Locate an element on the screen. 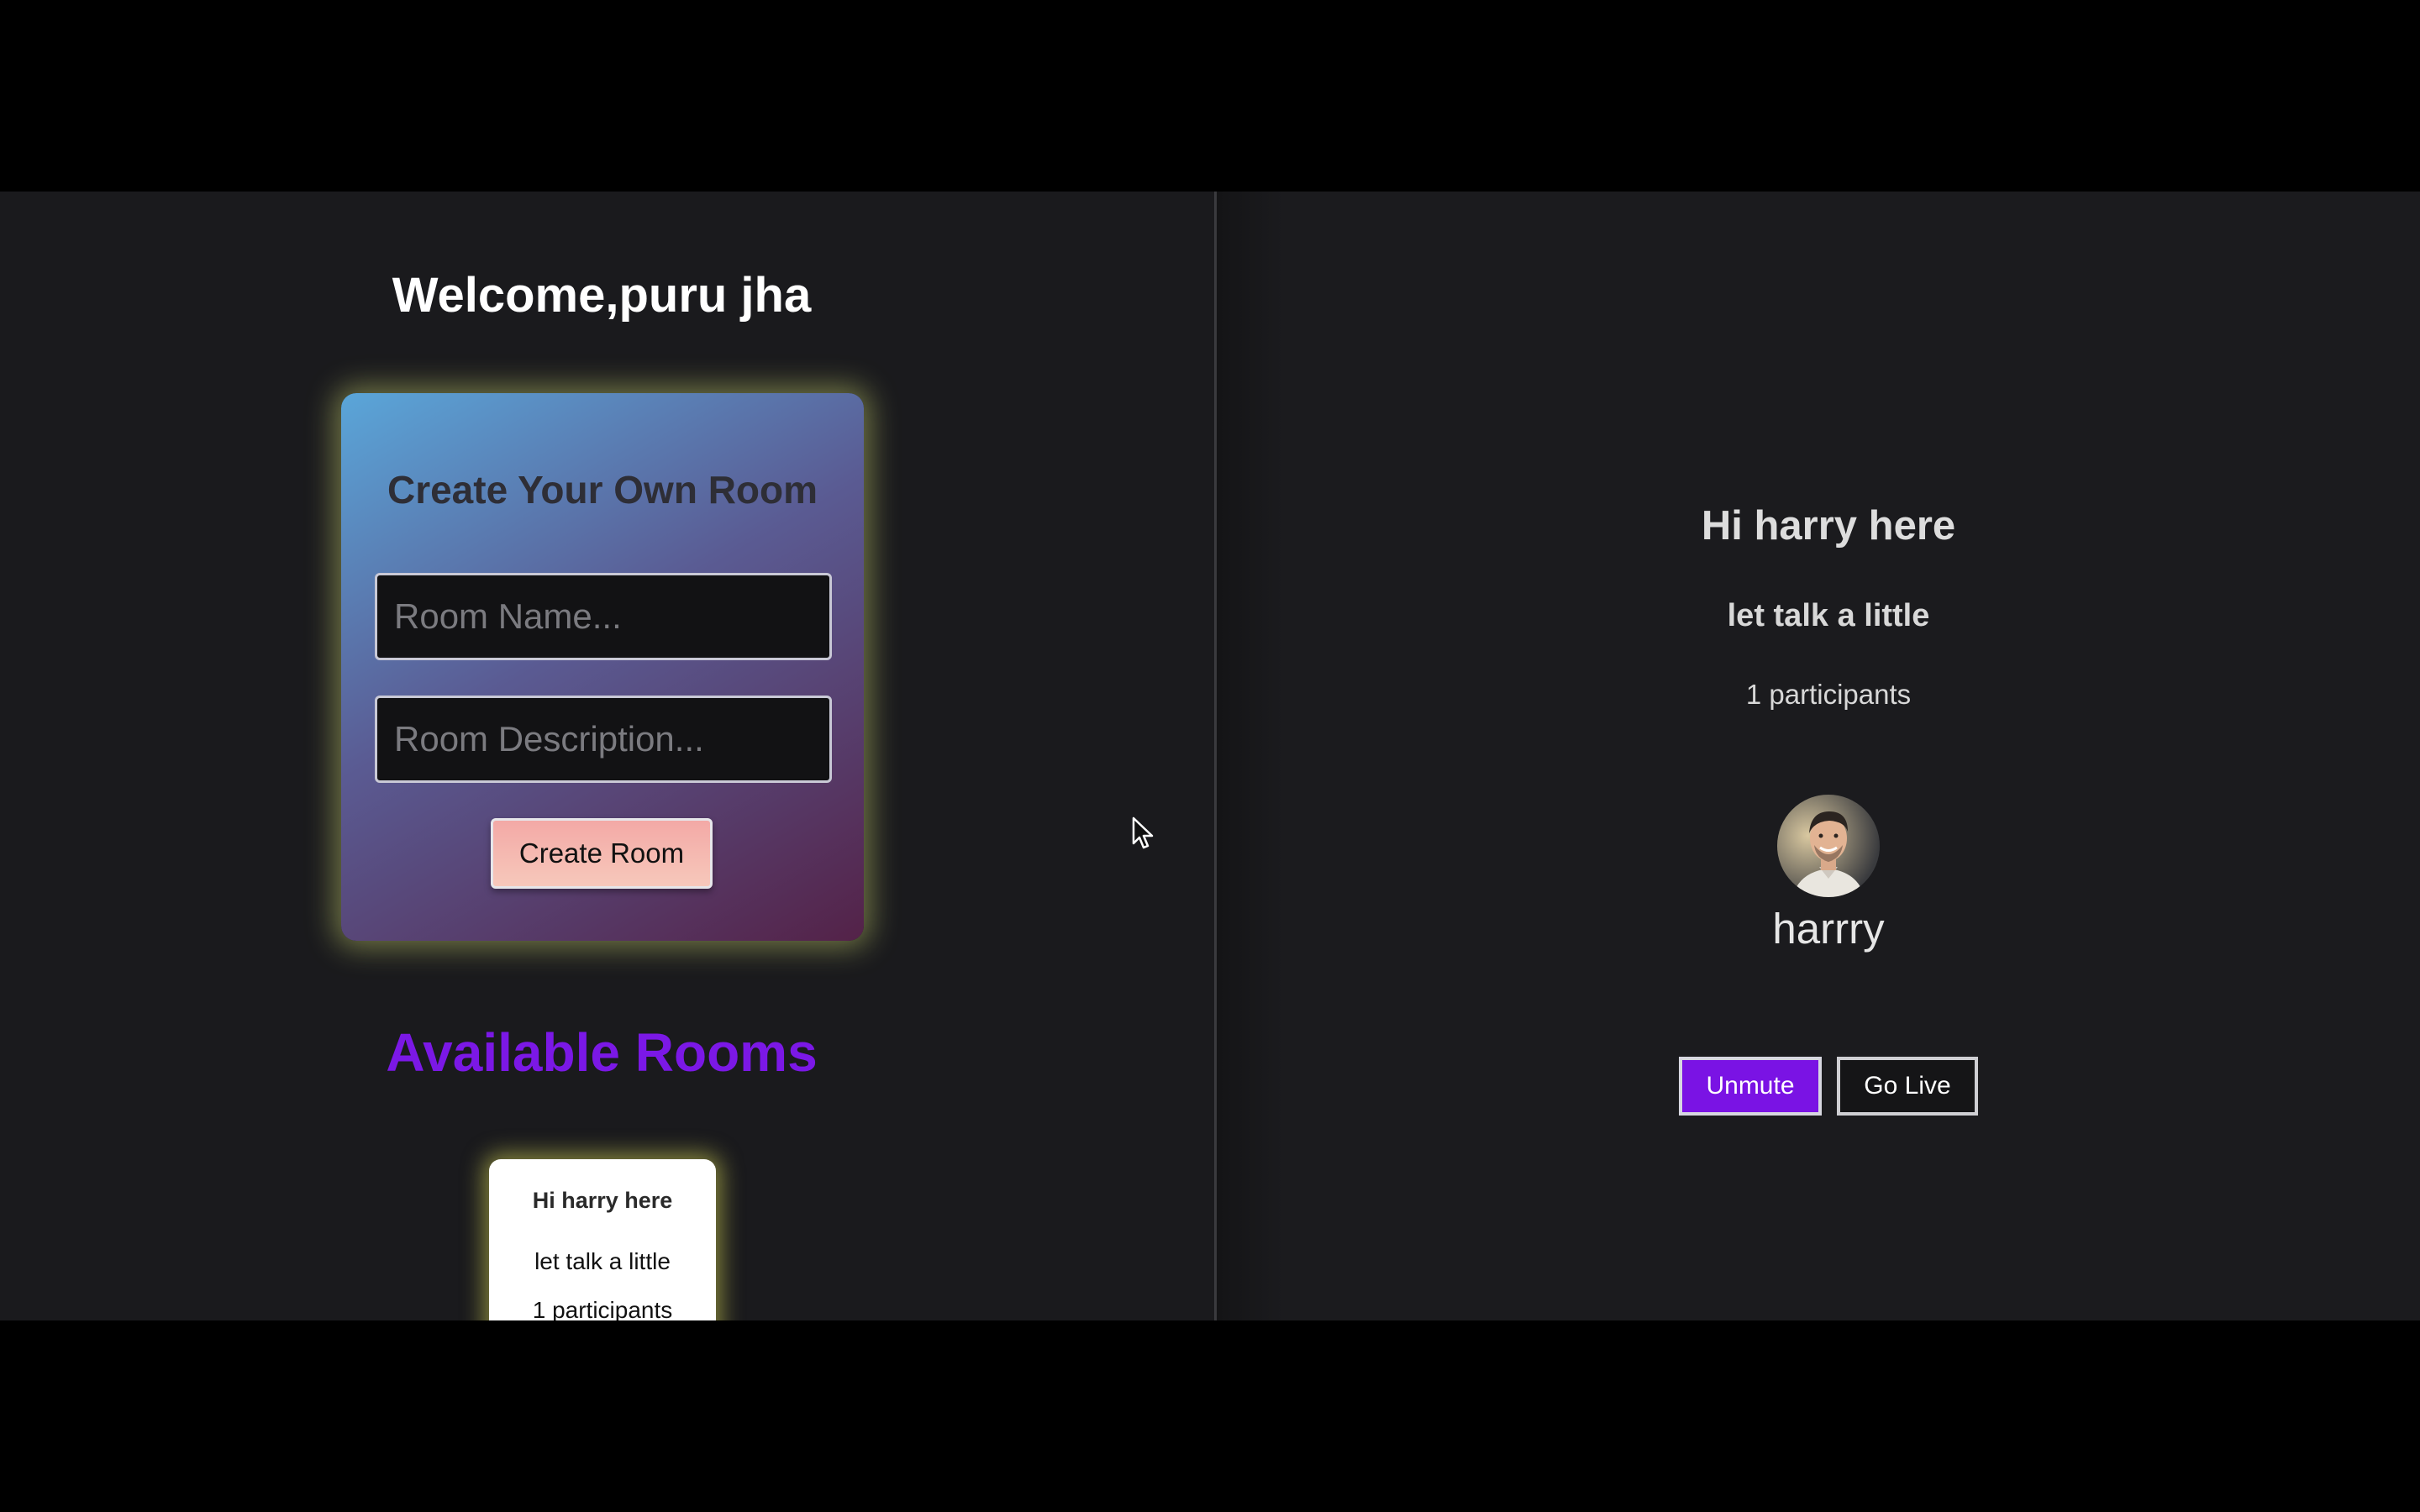  room-card-title: Hi harry here is located at coordinates (602, 1200).